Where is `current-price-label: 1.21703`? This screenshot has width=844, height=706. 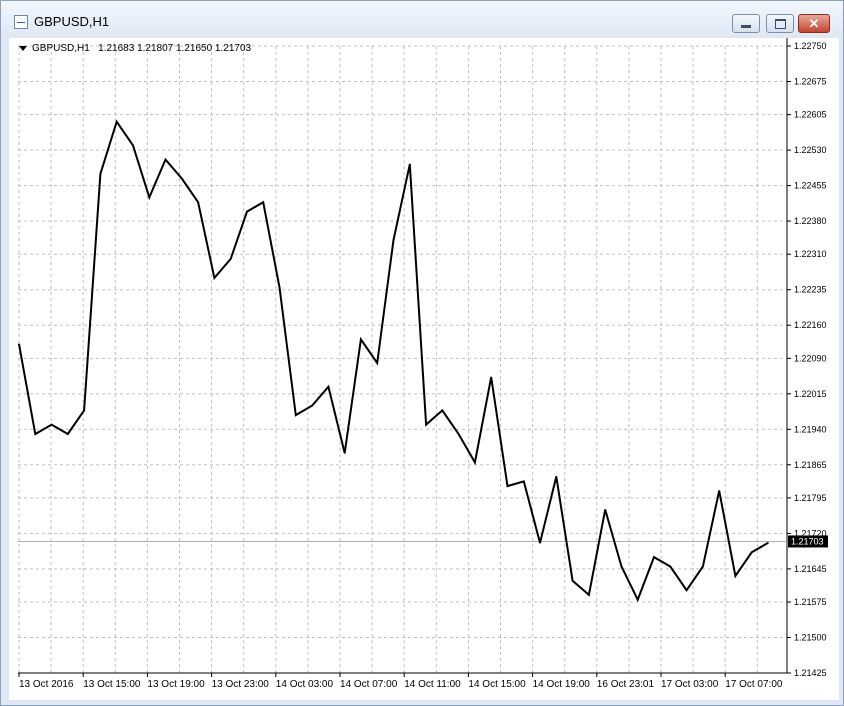 current-price-label: 1.21703 is located at coordinates (807, 541).